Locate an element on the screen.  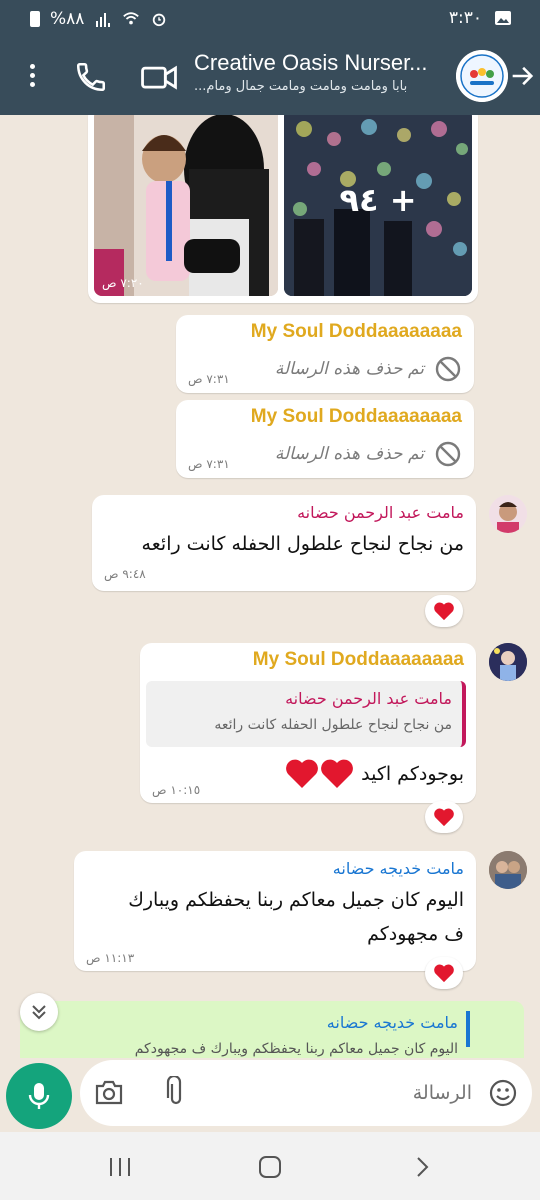
message-sender: مامت خديجه حضانه is located at coordinates (398, 868).